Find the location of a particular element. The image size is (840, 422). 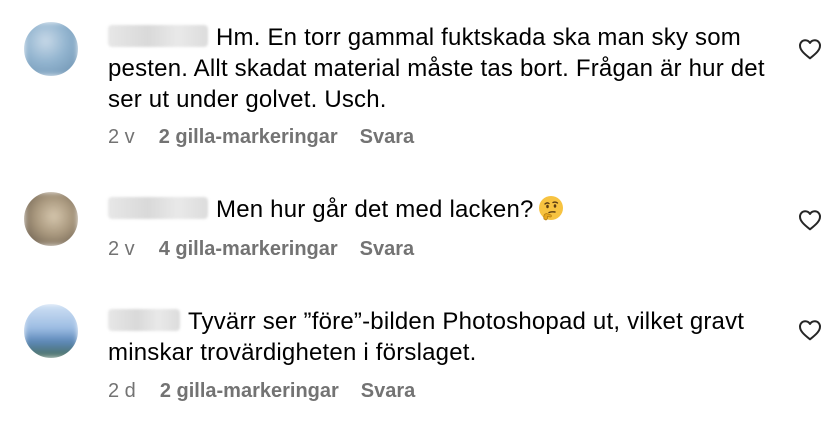

comment-text: Men hur går det med lacken? is located at coordinates (448, 209).